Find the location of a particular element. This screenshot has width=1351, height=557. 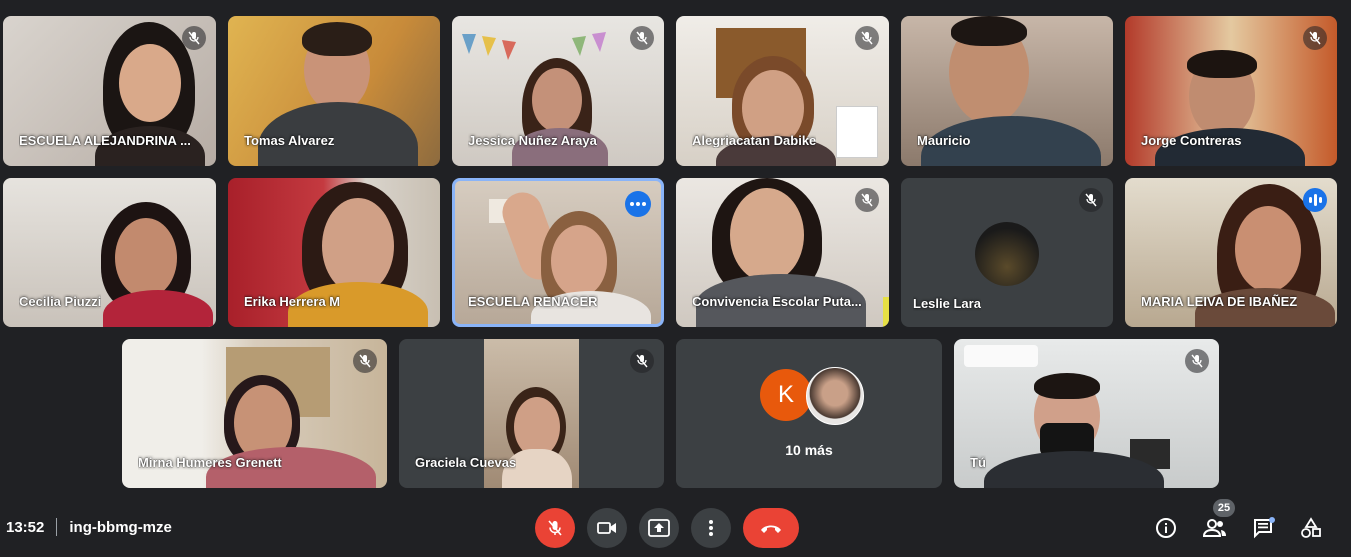

camera-icon is located at coordinates (606, 528).